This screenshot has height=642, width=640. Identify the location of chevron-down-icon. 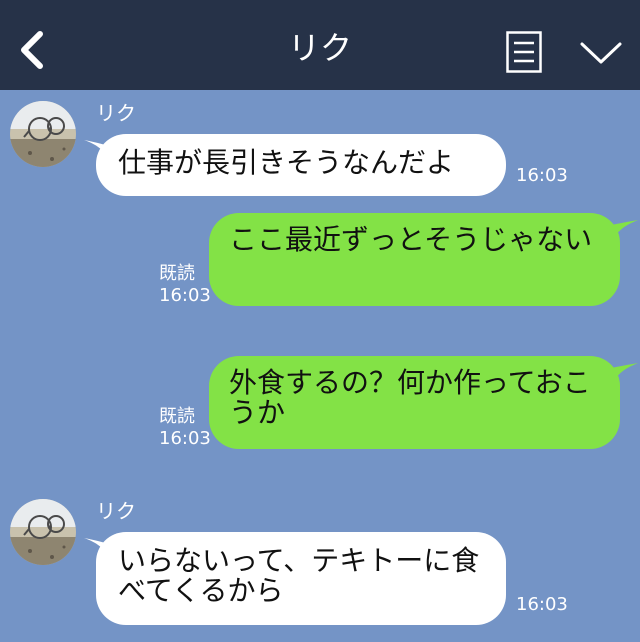
(601, 52).